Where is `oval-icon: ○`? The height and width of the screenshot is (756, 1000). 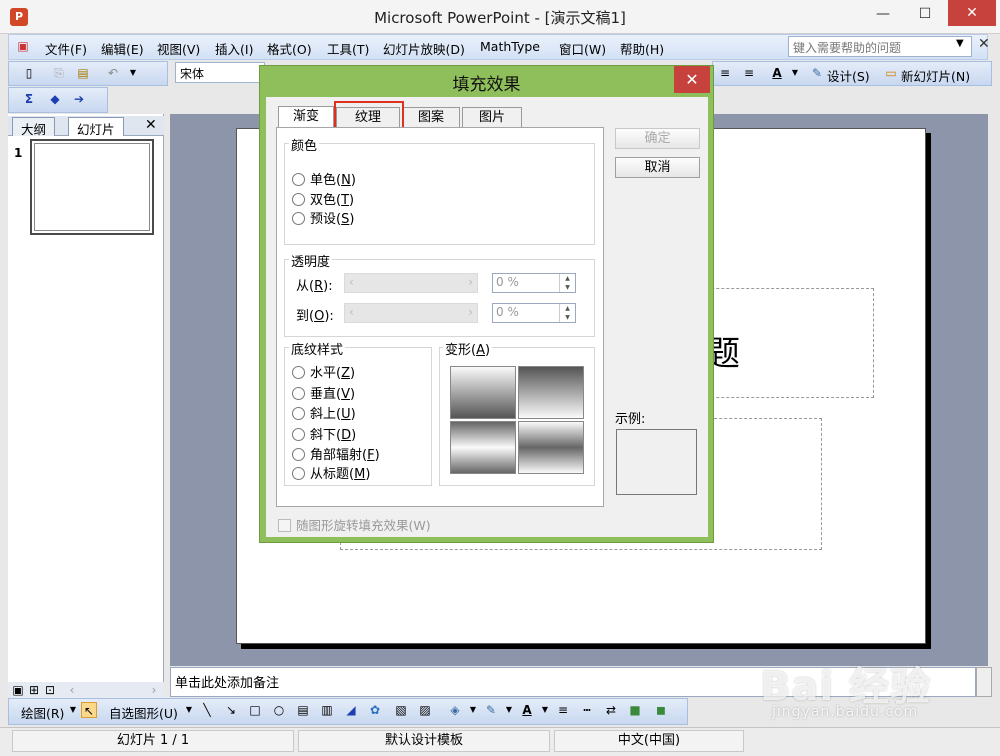 oval-icon: ○ is located at coordinates (279, 710).